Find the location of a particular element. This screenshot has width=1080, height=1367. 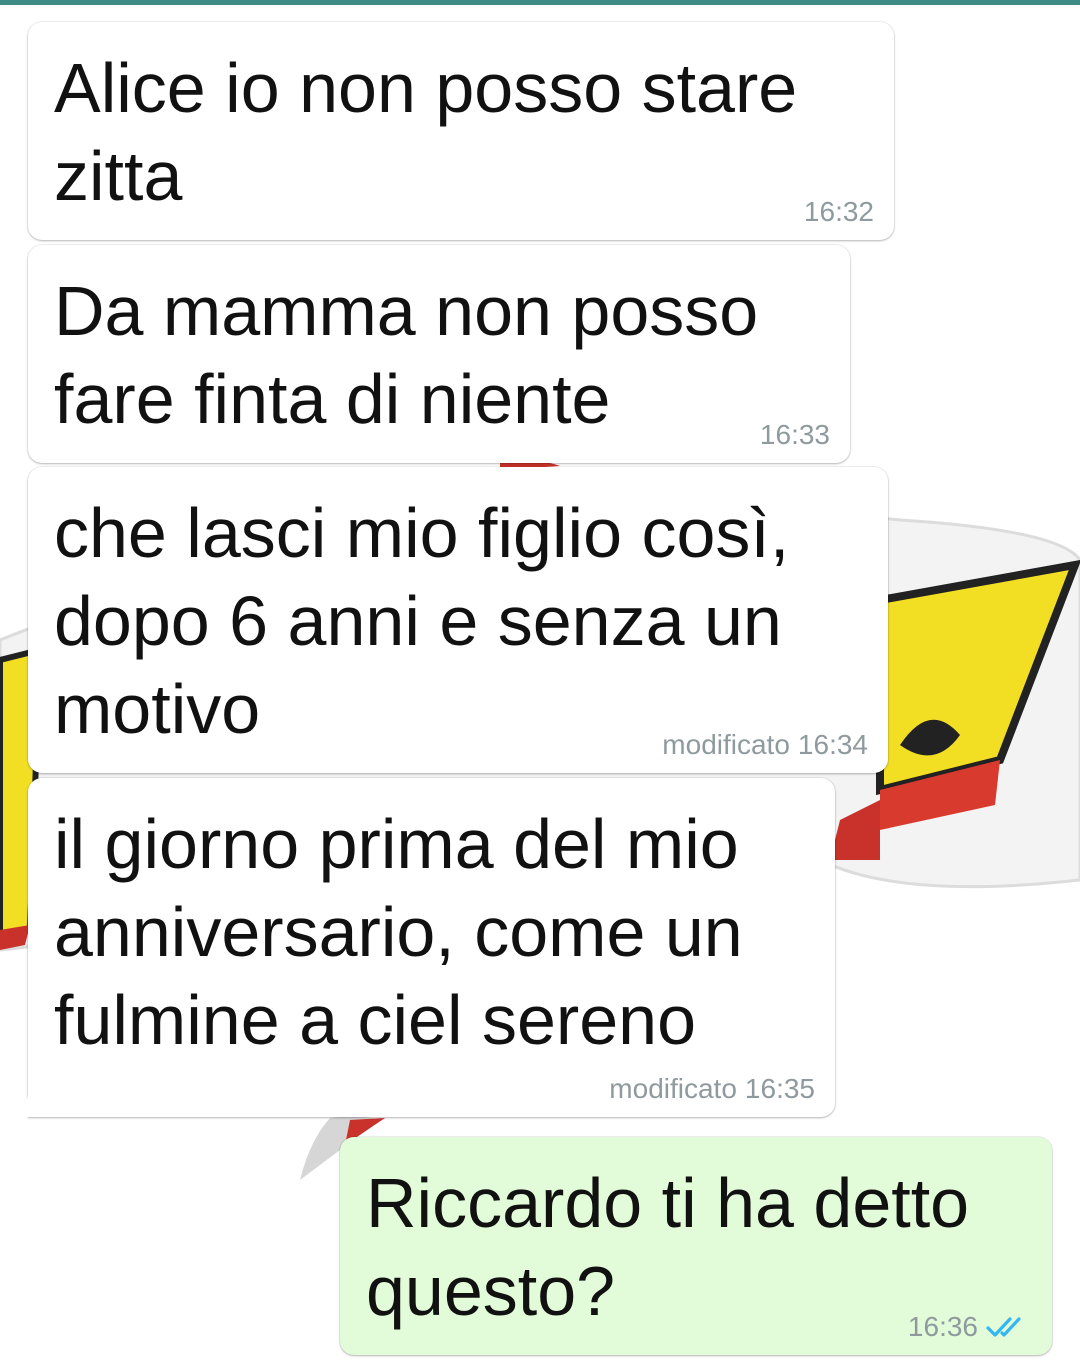

message-meta: 16:36 is located at coordinates (970, 1327).